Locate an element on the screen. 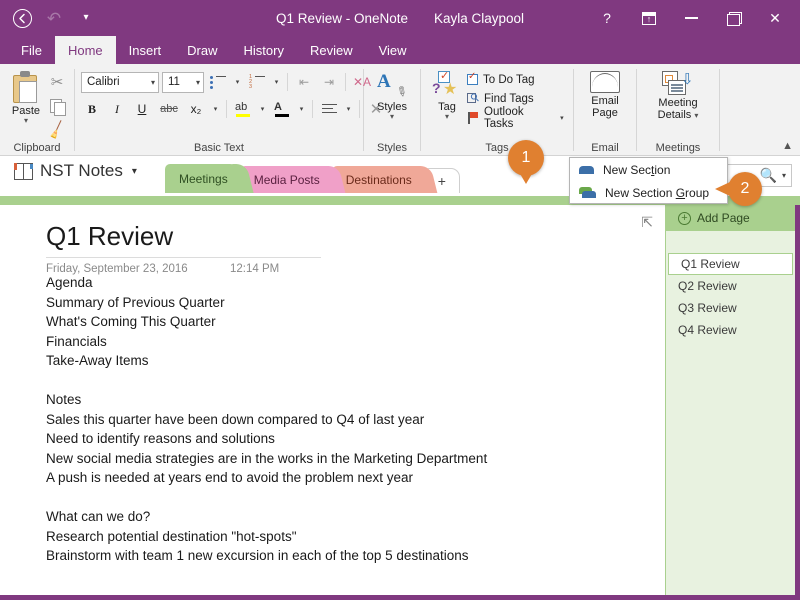 This screenshot has height=600, width=800. paste-button: Paste ▾ is located at coordinates (26, 96).